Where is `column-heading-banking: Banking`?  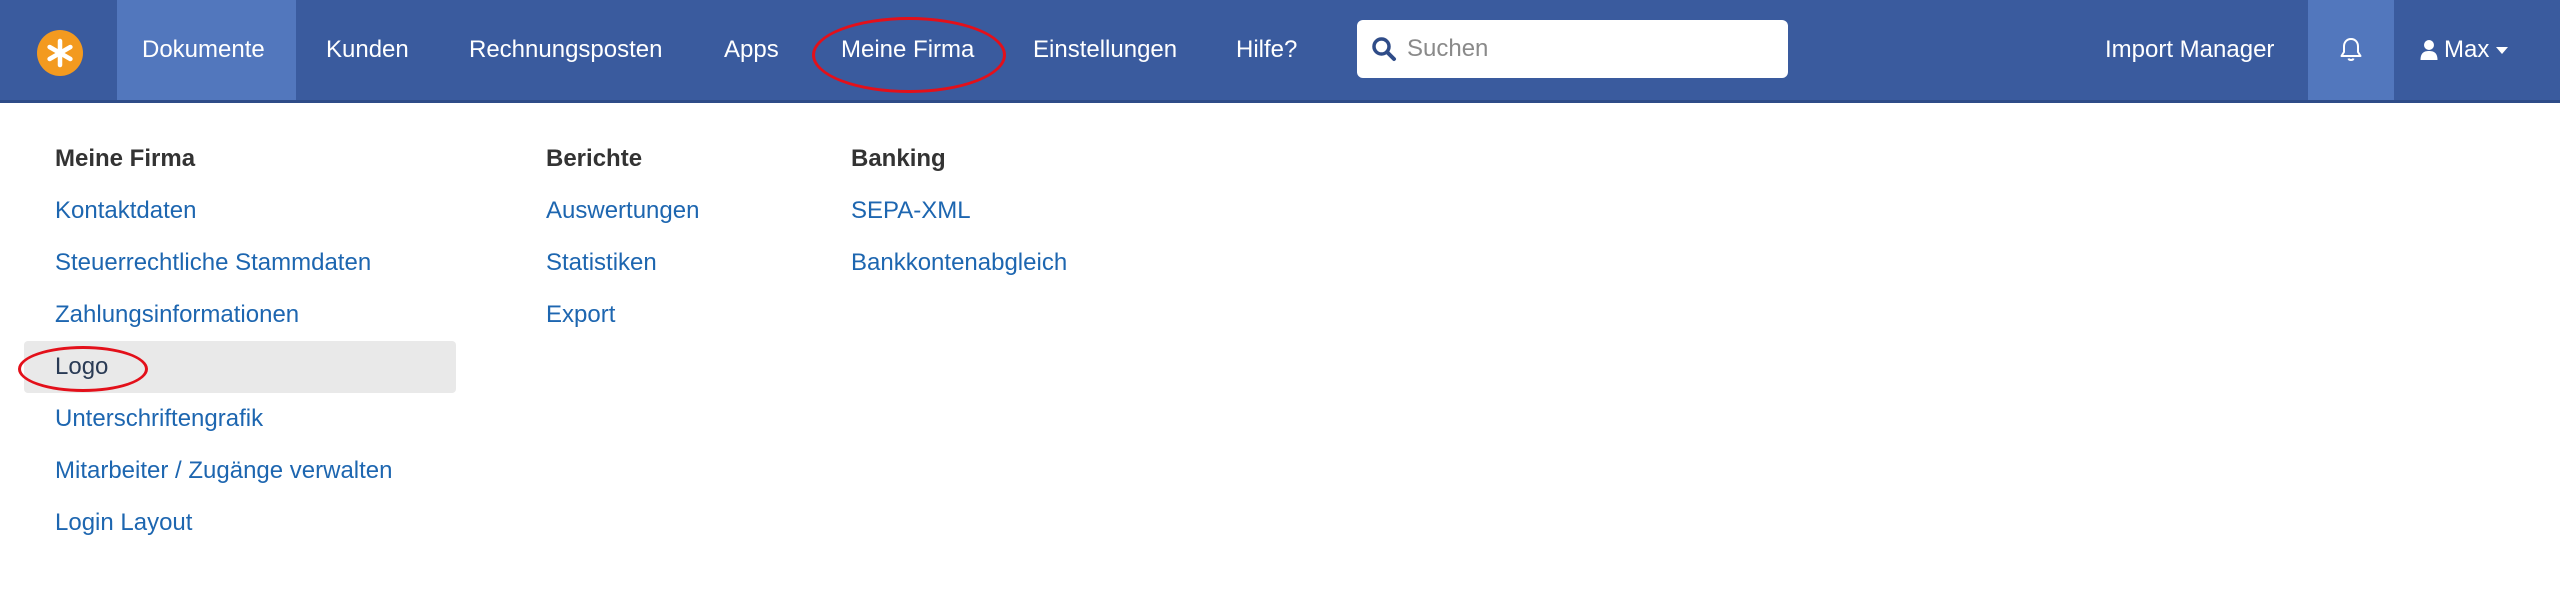
column-heading-banking: Banking is located at coordinates (898, 158).